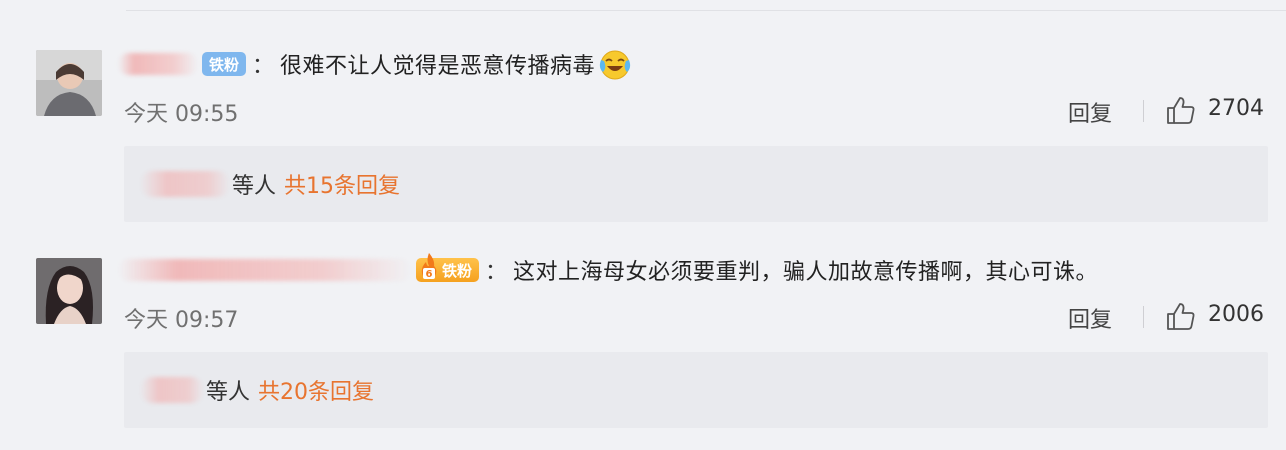 This screenshot has width=1286, height=450. What do you see at coordinates (457, 270) in the screenshot?
I see `fan-badge-label: 铁粉` at bounding box center [457, 270].